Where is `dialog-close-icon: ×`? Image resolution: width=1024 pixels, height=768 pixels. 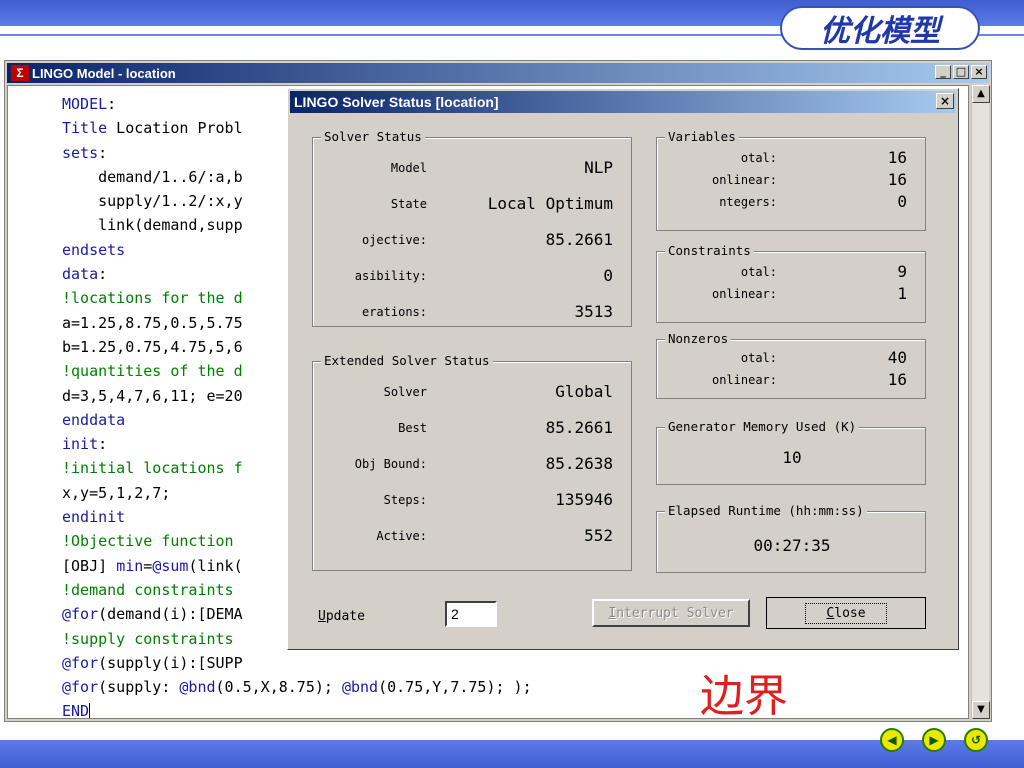
dialog-close-icon: × is located at coordinates (945, 101).